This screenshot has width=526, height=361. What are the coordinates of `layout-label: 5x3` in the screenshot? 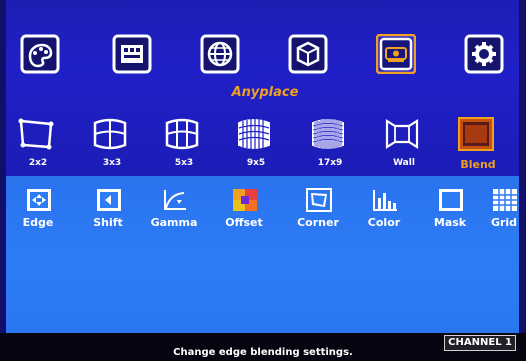 It's located at (184, 163).